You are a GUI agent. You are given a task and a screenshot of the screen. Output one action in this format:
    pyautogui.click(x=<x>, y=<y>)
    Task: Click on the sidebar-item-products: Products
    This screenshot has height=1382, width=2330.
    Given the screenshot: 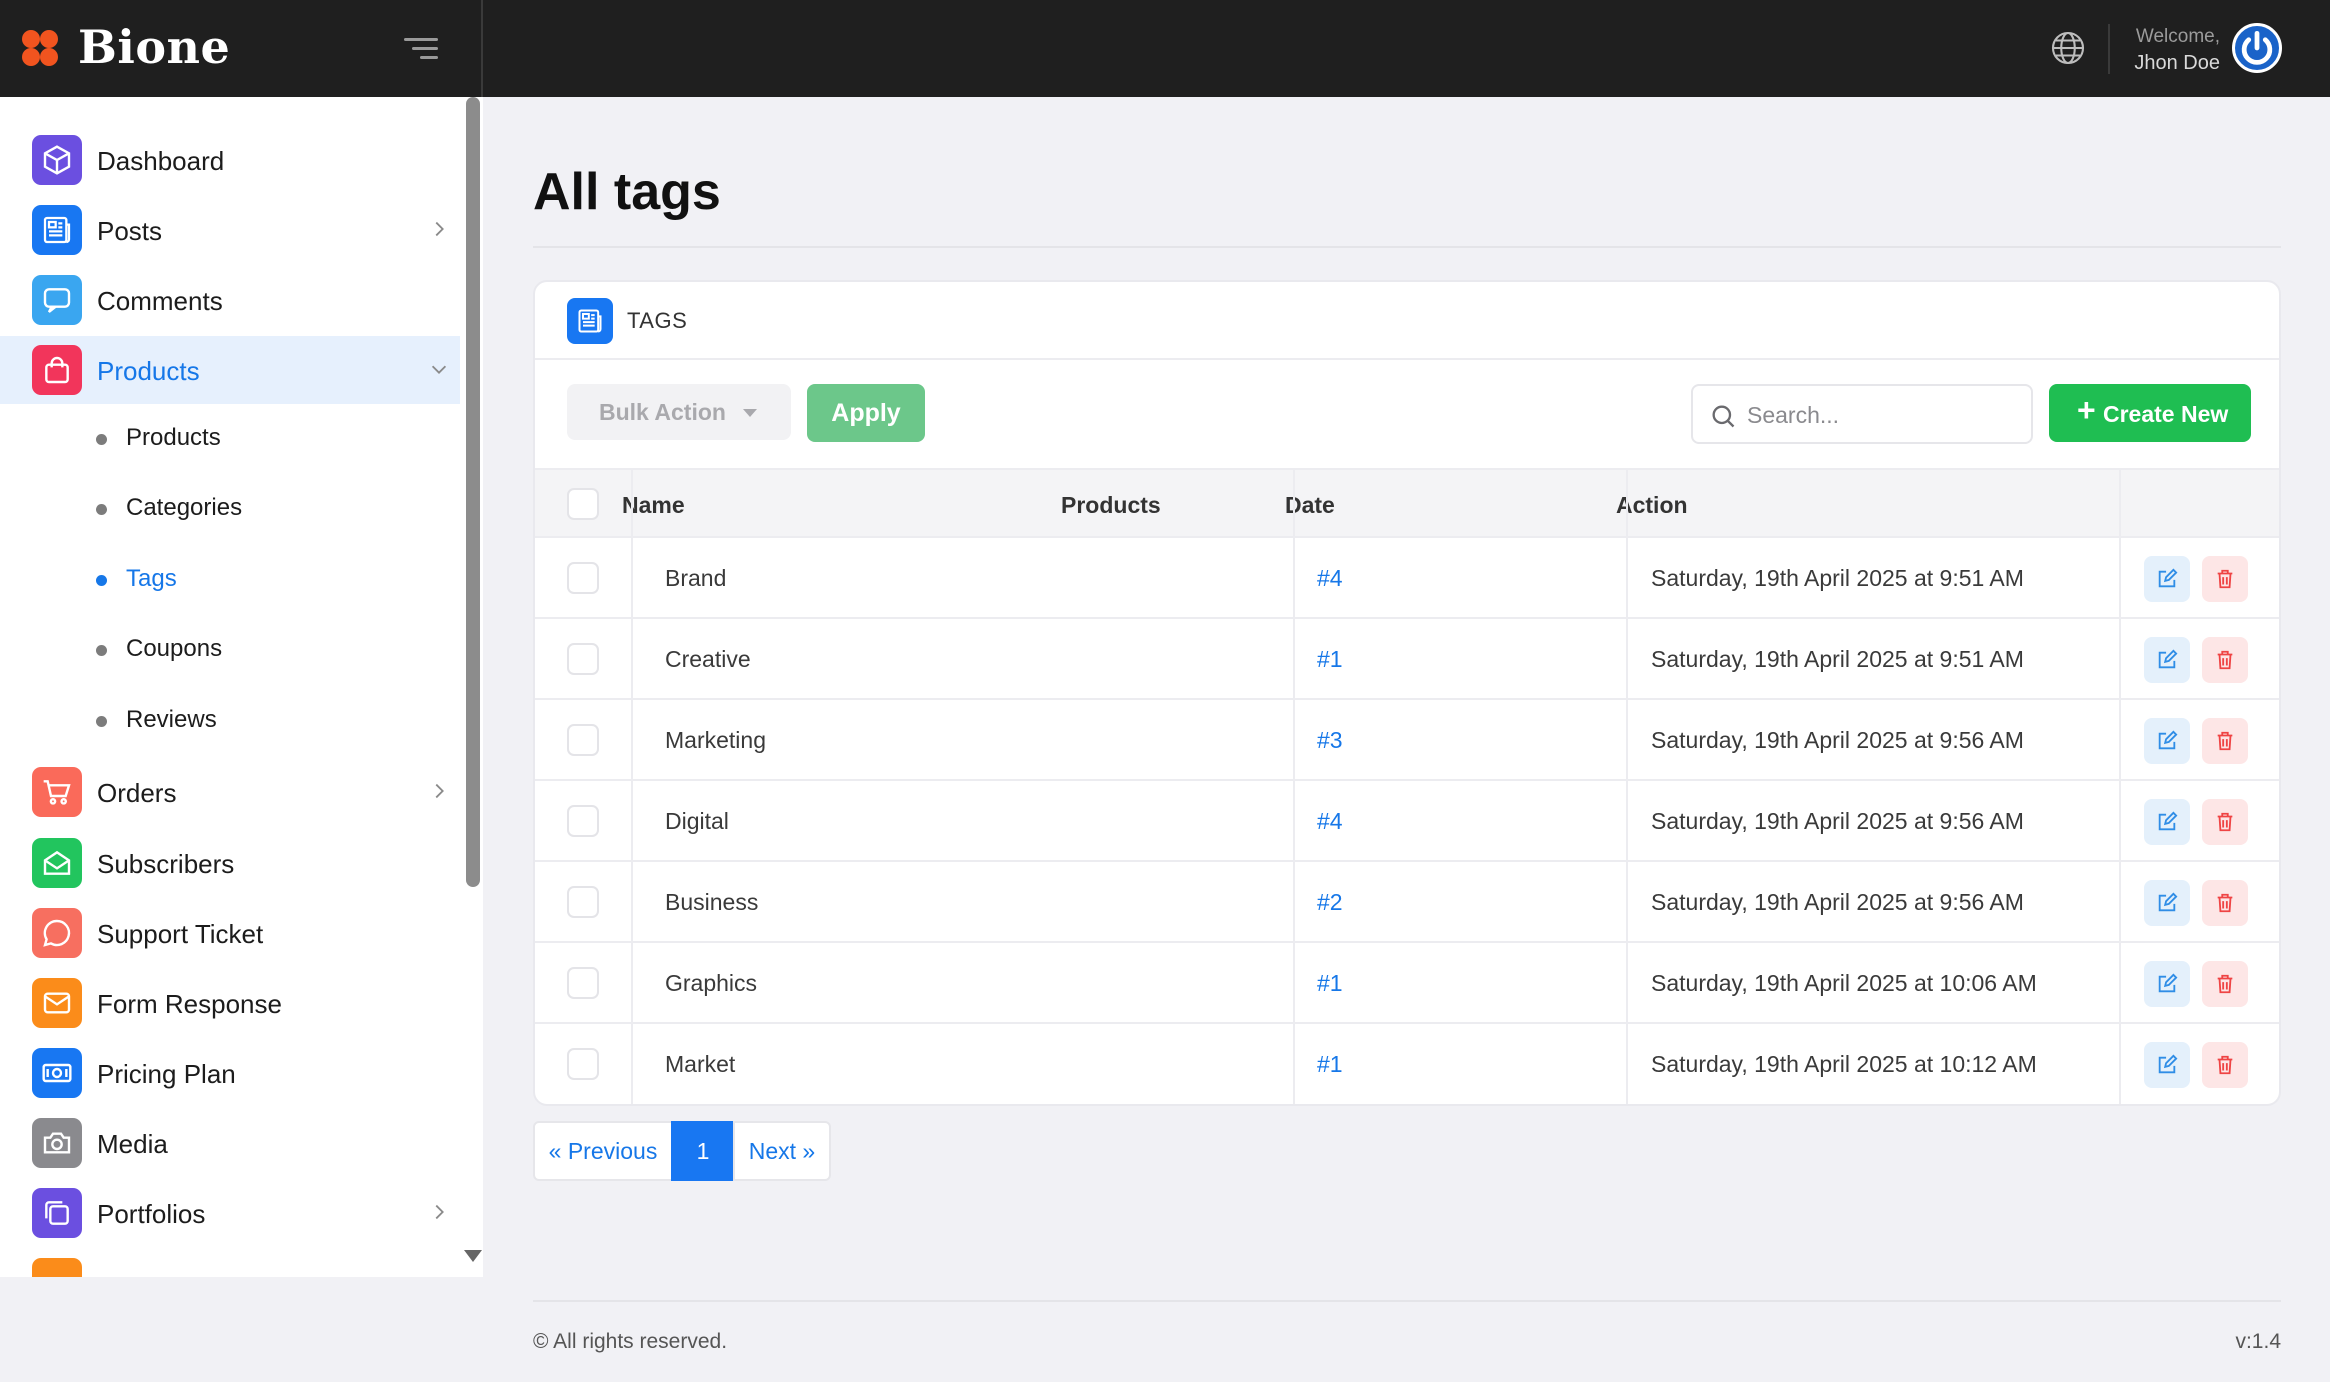 What is the action you would take?
    pyautogui.click(x=230, y=370)
    